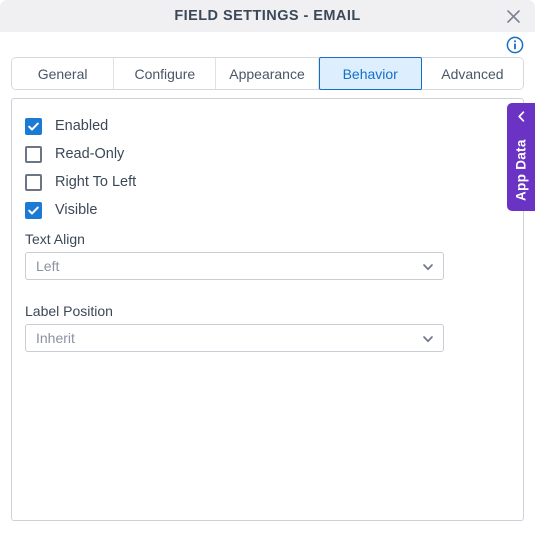  Describe the element at coordinates (96, 182) in the screenshot. I see `checkbox-label-right-to-left: Right To Left` at that location.